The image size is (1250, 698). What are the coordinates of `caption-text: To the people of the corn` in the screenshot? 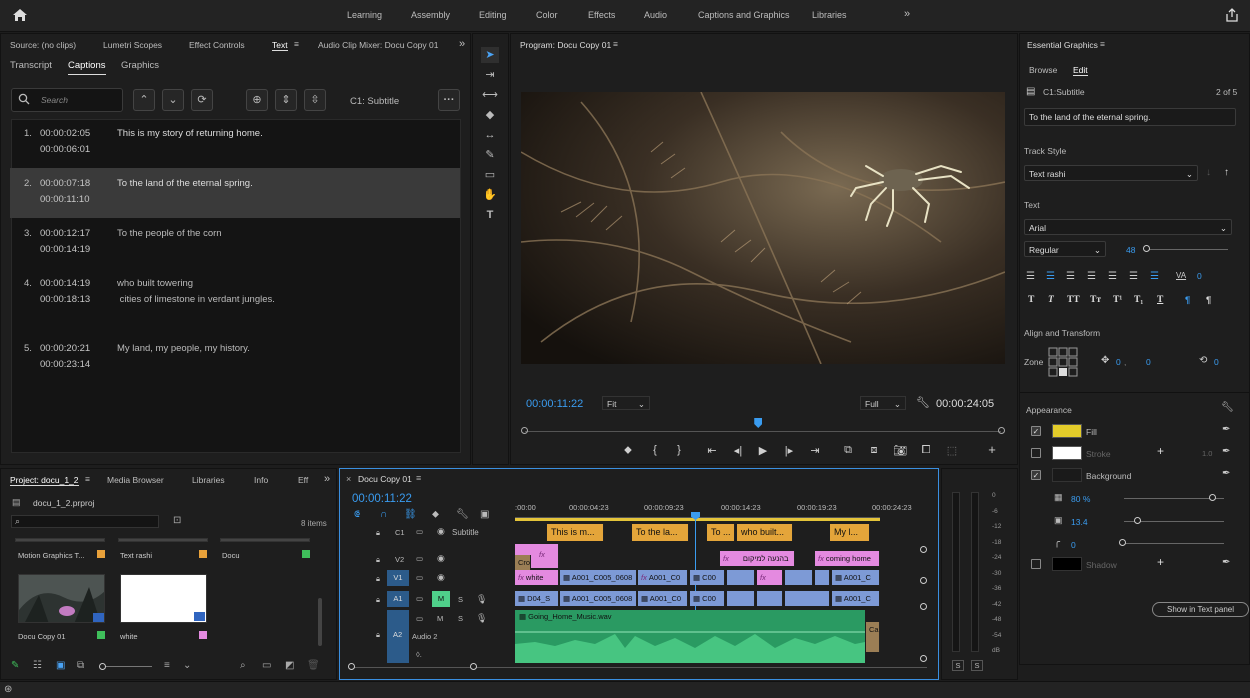 It's located at (169, 233).